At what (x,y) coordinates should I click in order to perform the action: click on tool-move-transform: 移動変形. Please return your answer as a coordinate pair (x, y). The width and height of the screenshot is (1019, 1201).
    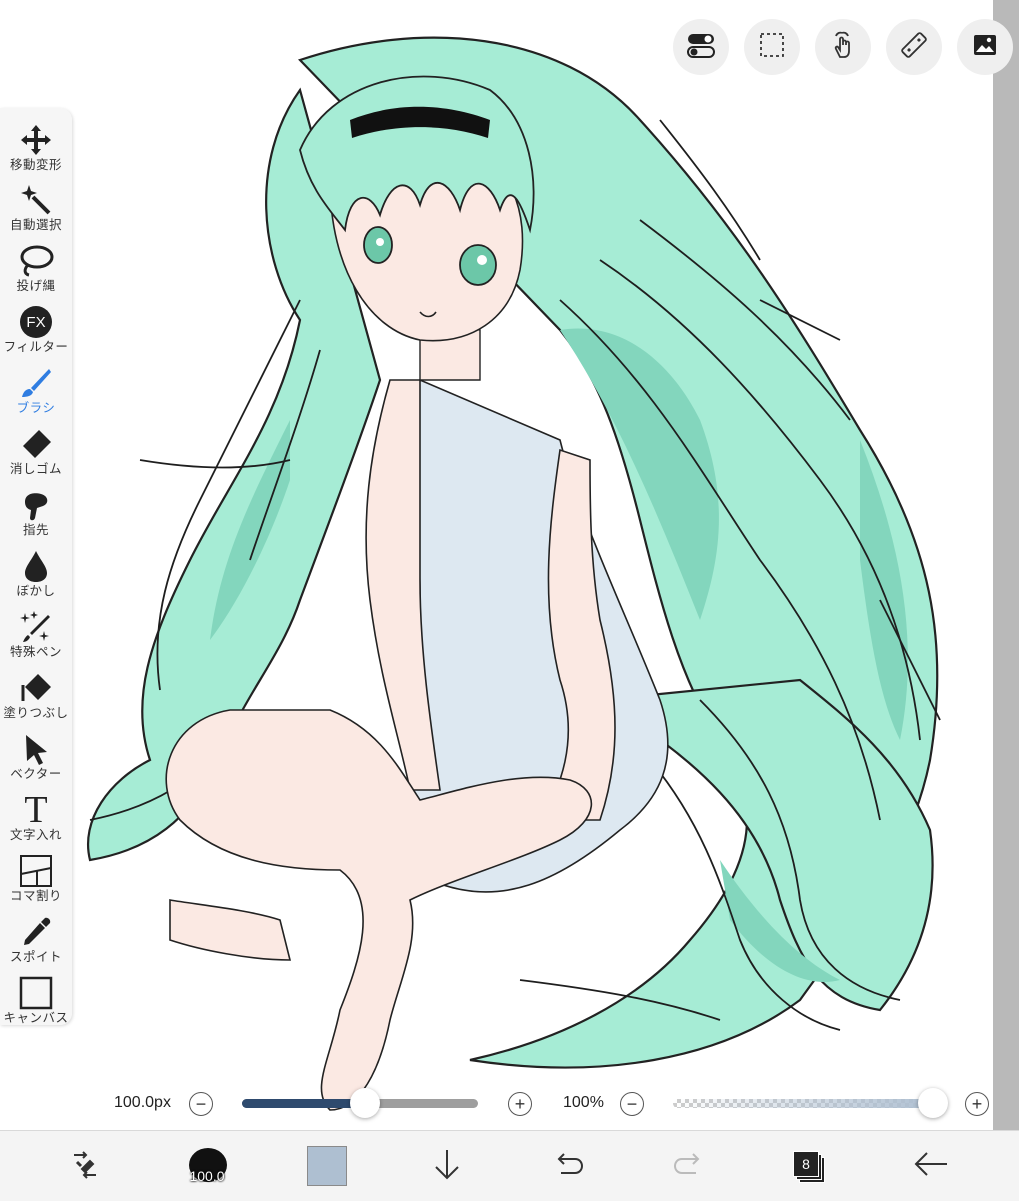
    Looking at the image, I should click on (36, 150).